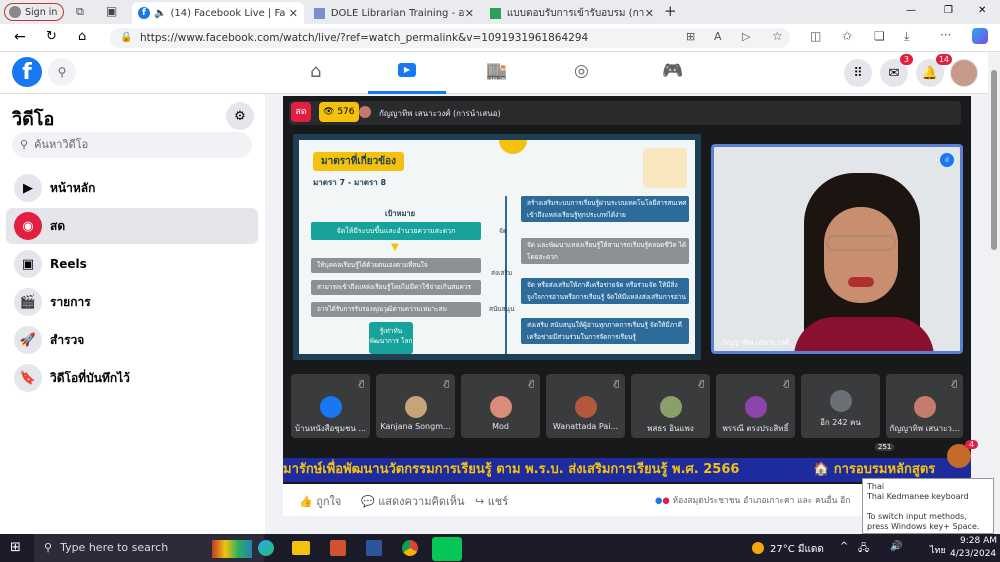 The height and width of the screenshot is (562, 1000). I want to click on tab-facebook: f 🔈 (14) Facebook Live | Facebo ✕, so click(218, 13).